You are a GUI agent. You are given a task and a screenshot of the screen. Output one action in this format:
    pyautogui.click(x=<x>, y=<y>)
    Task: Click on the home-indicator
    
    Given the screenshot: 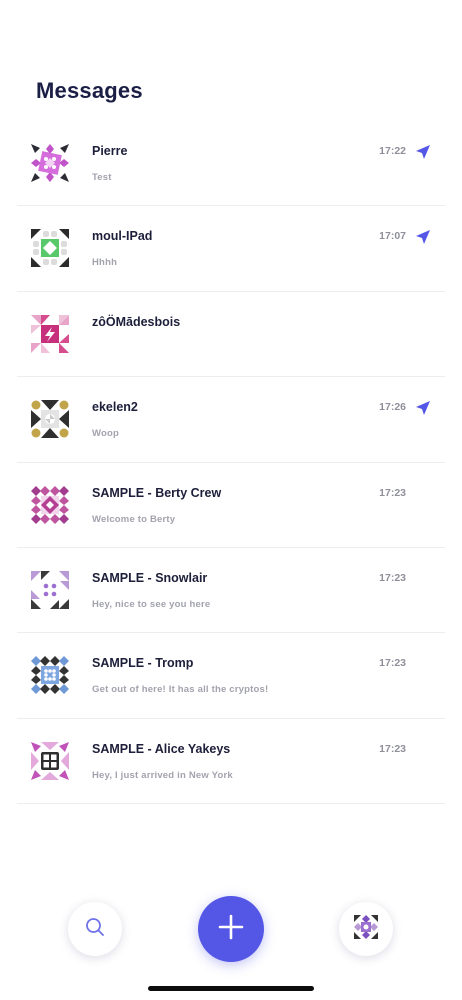 What is the action you would take?
    pyautogui.click(x=231, y=988)
    